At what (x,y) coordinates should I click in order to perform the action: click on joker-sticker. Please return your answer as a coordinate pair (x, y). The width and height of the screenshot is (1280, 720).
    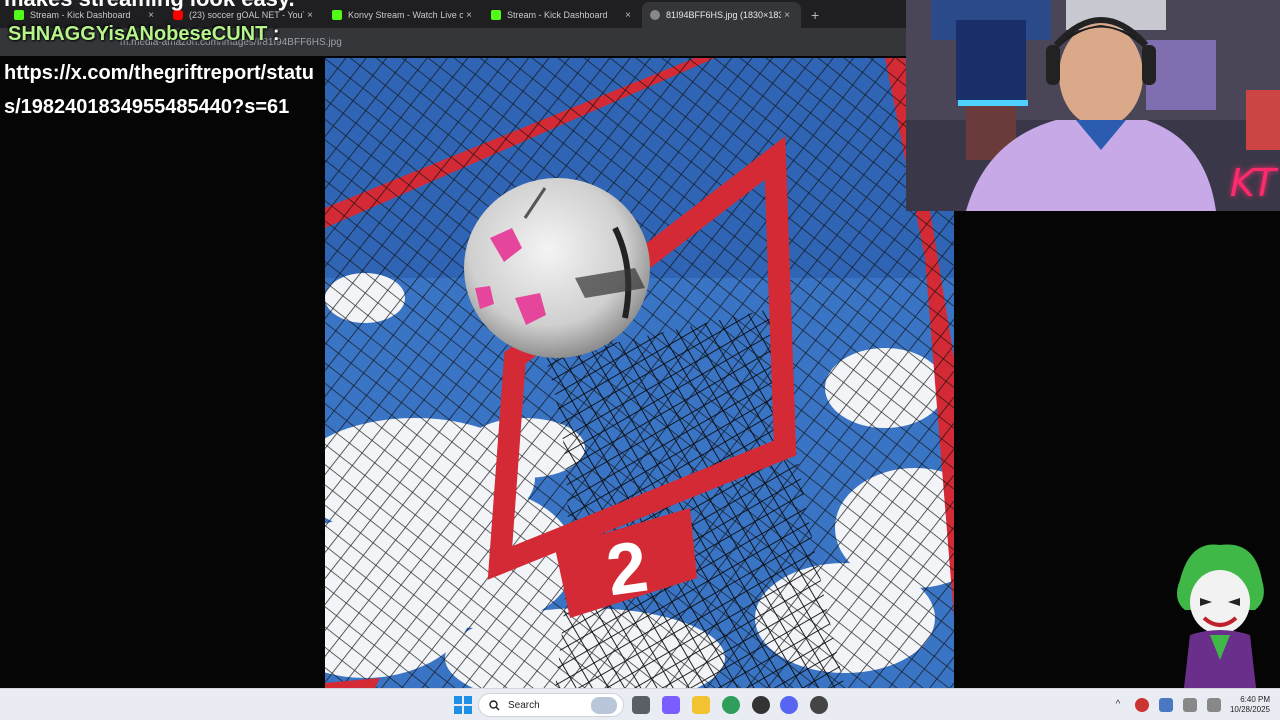
    Looking at the image, I should click on (1220, 624).